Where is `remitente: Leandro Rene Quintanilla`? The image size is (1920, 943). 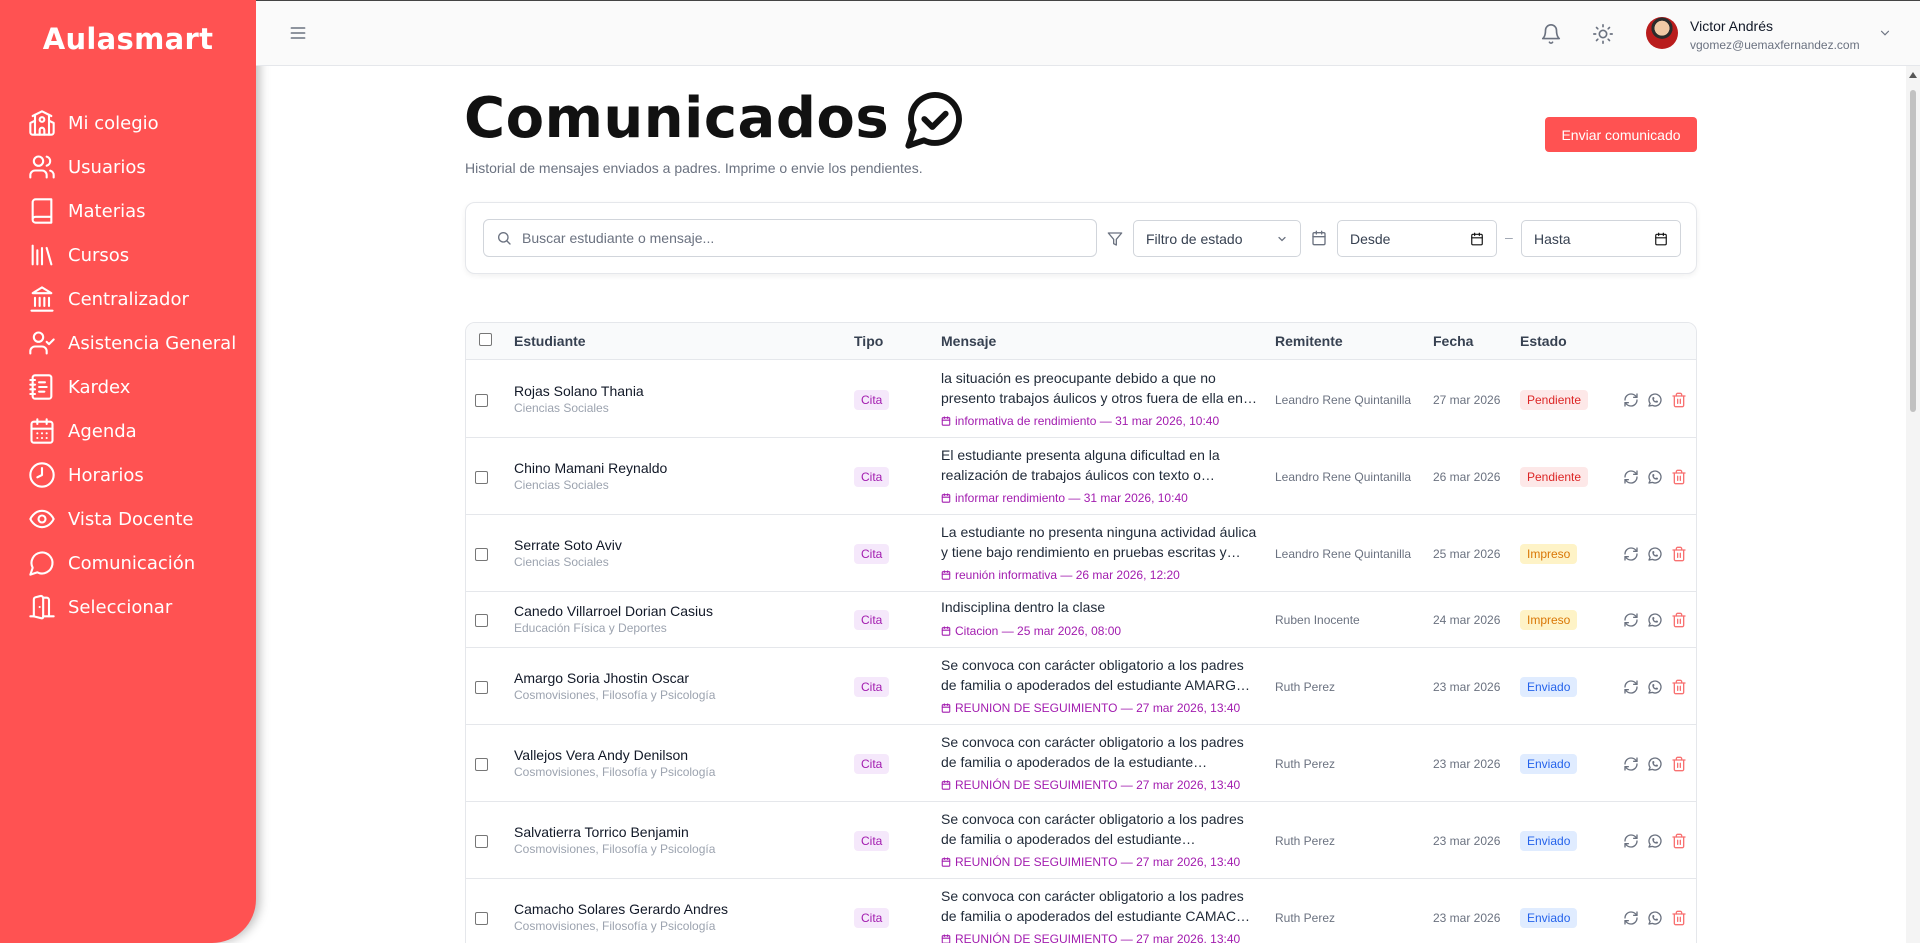
remitente: Leandro Rene Quintanilla is located at coordinates (1343, 553).